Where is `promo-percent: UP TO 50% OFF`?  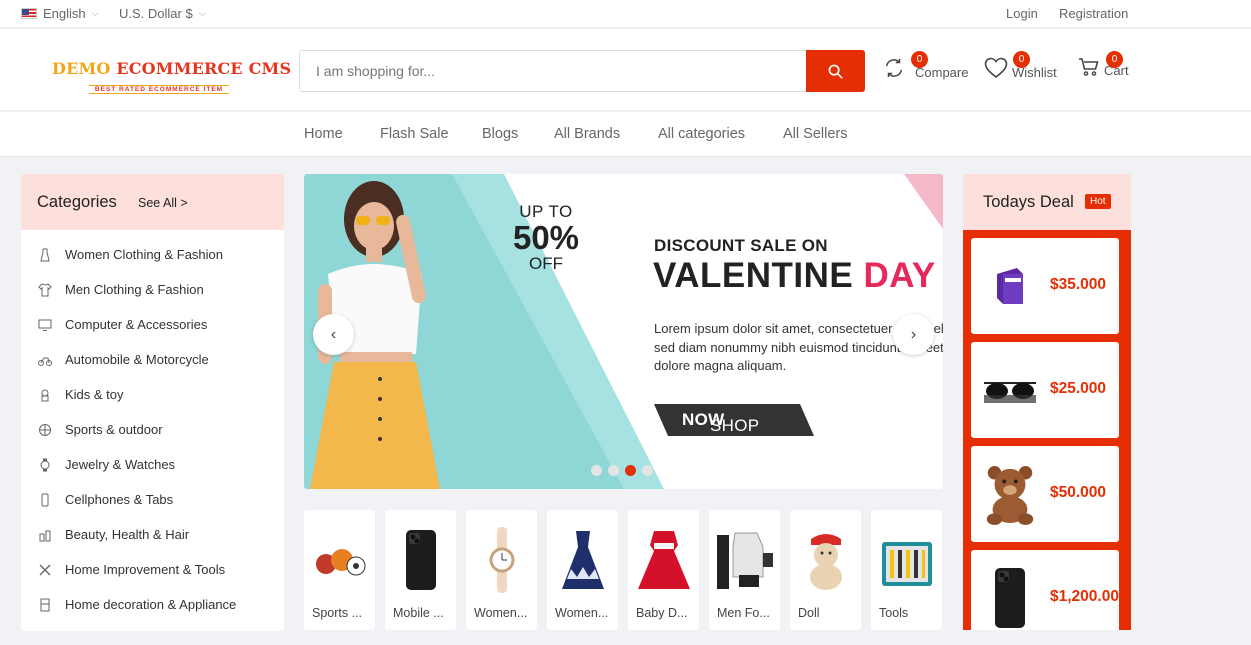 promo-percent: UP TO 50% OFF is located at coordinates (546, 238).